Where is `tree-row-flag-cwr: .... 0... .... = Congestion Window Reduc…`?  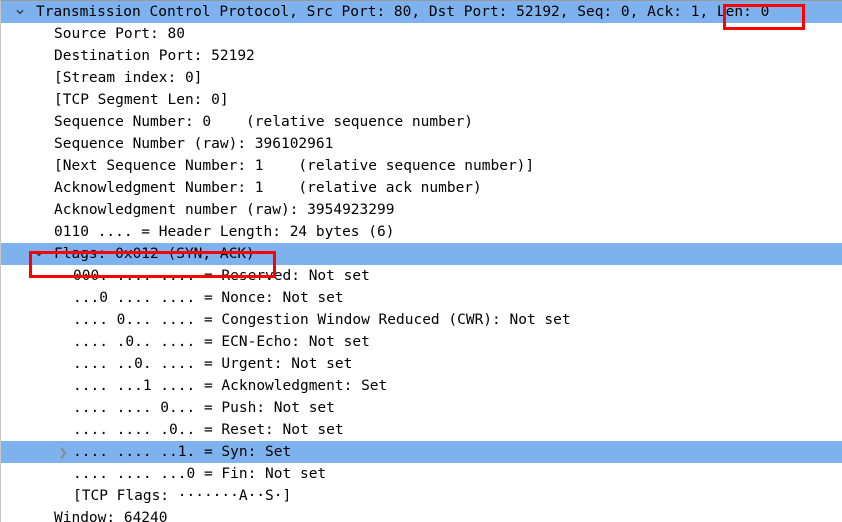
tree-row-flag-cwr: .... 0... .... = Congestion Window Reduc… is located at coordinates (421, 320).